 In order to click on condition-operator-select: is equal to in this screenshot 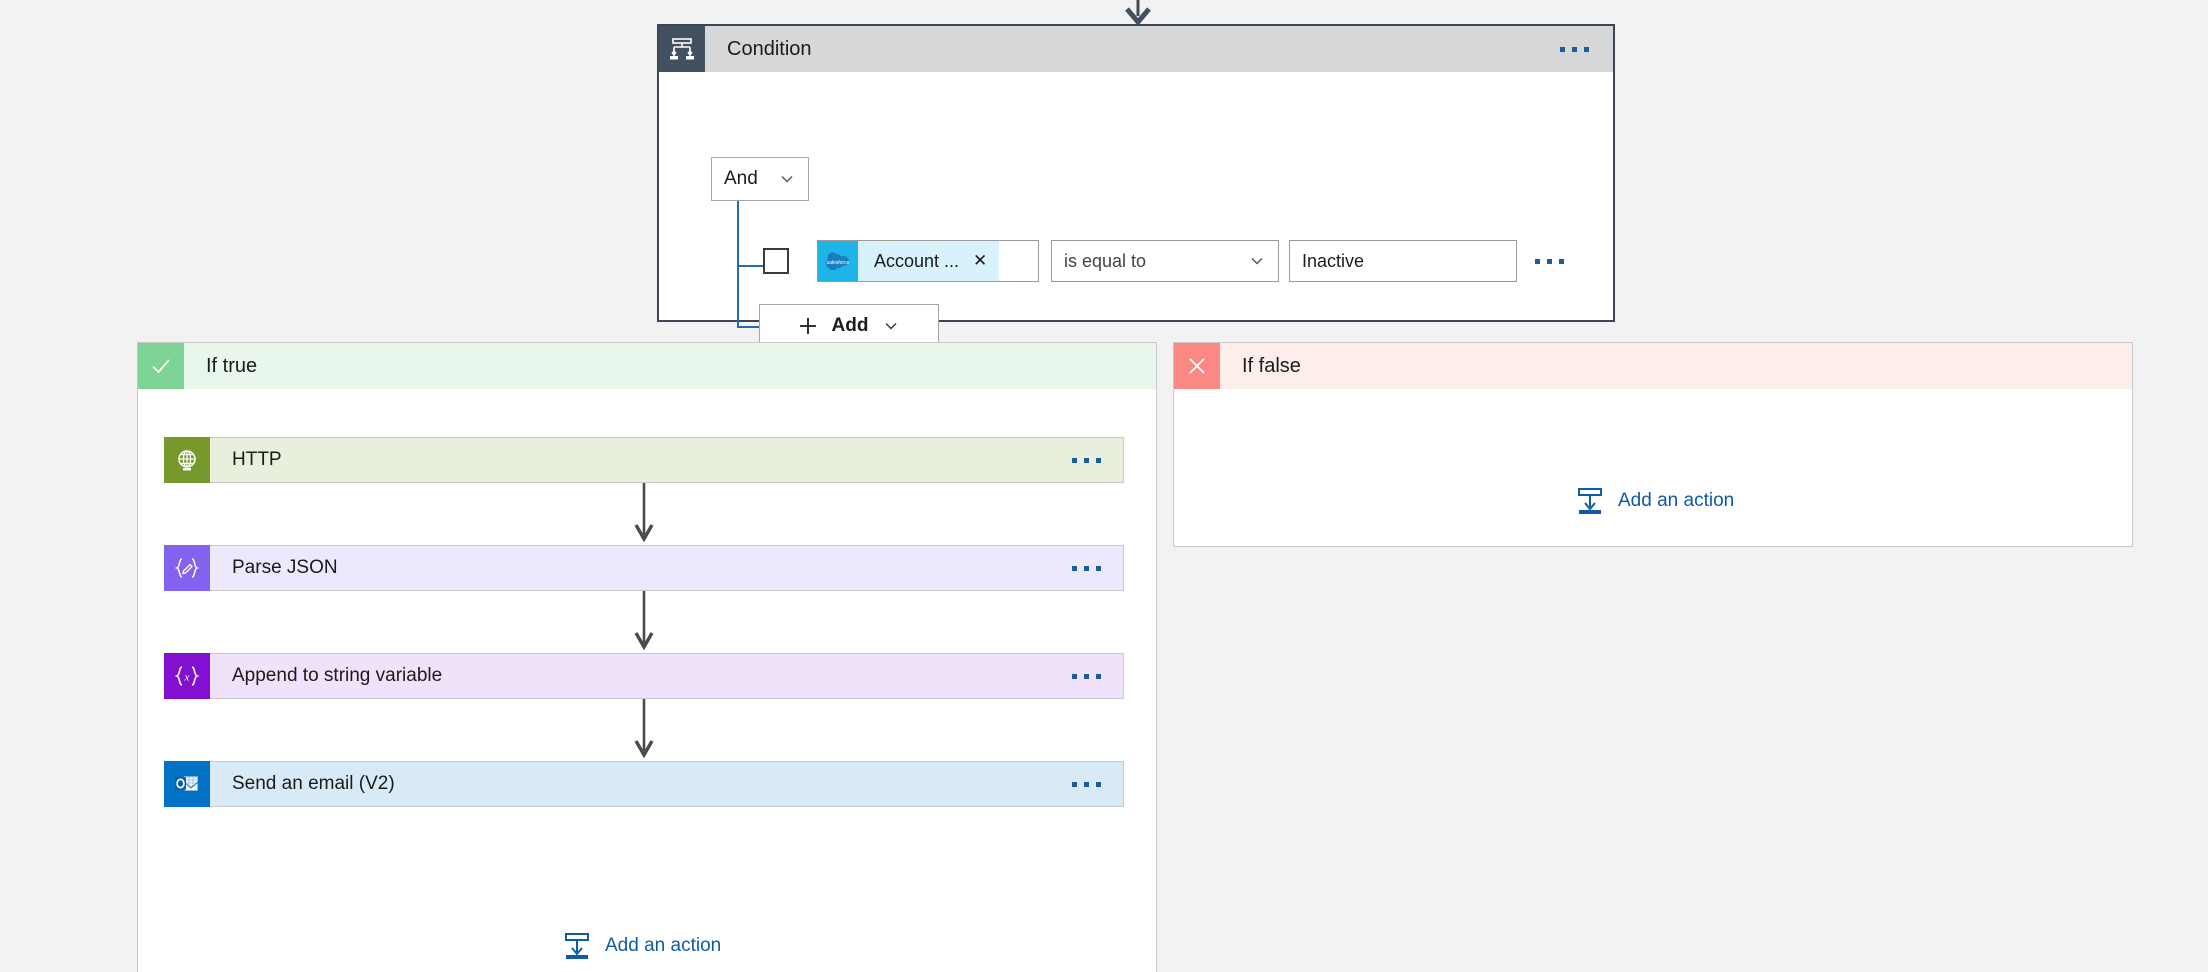, I will do `click(1165, 261)`.